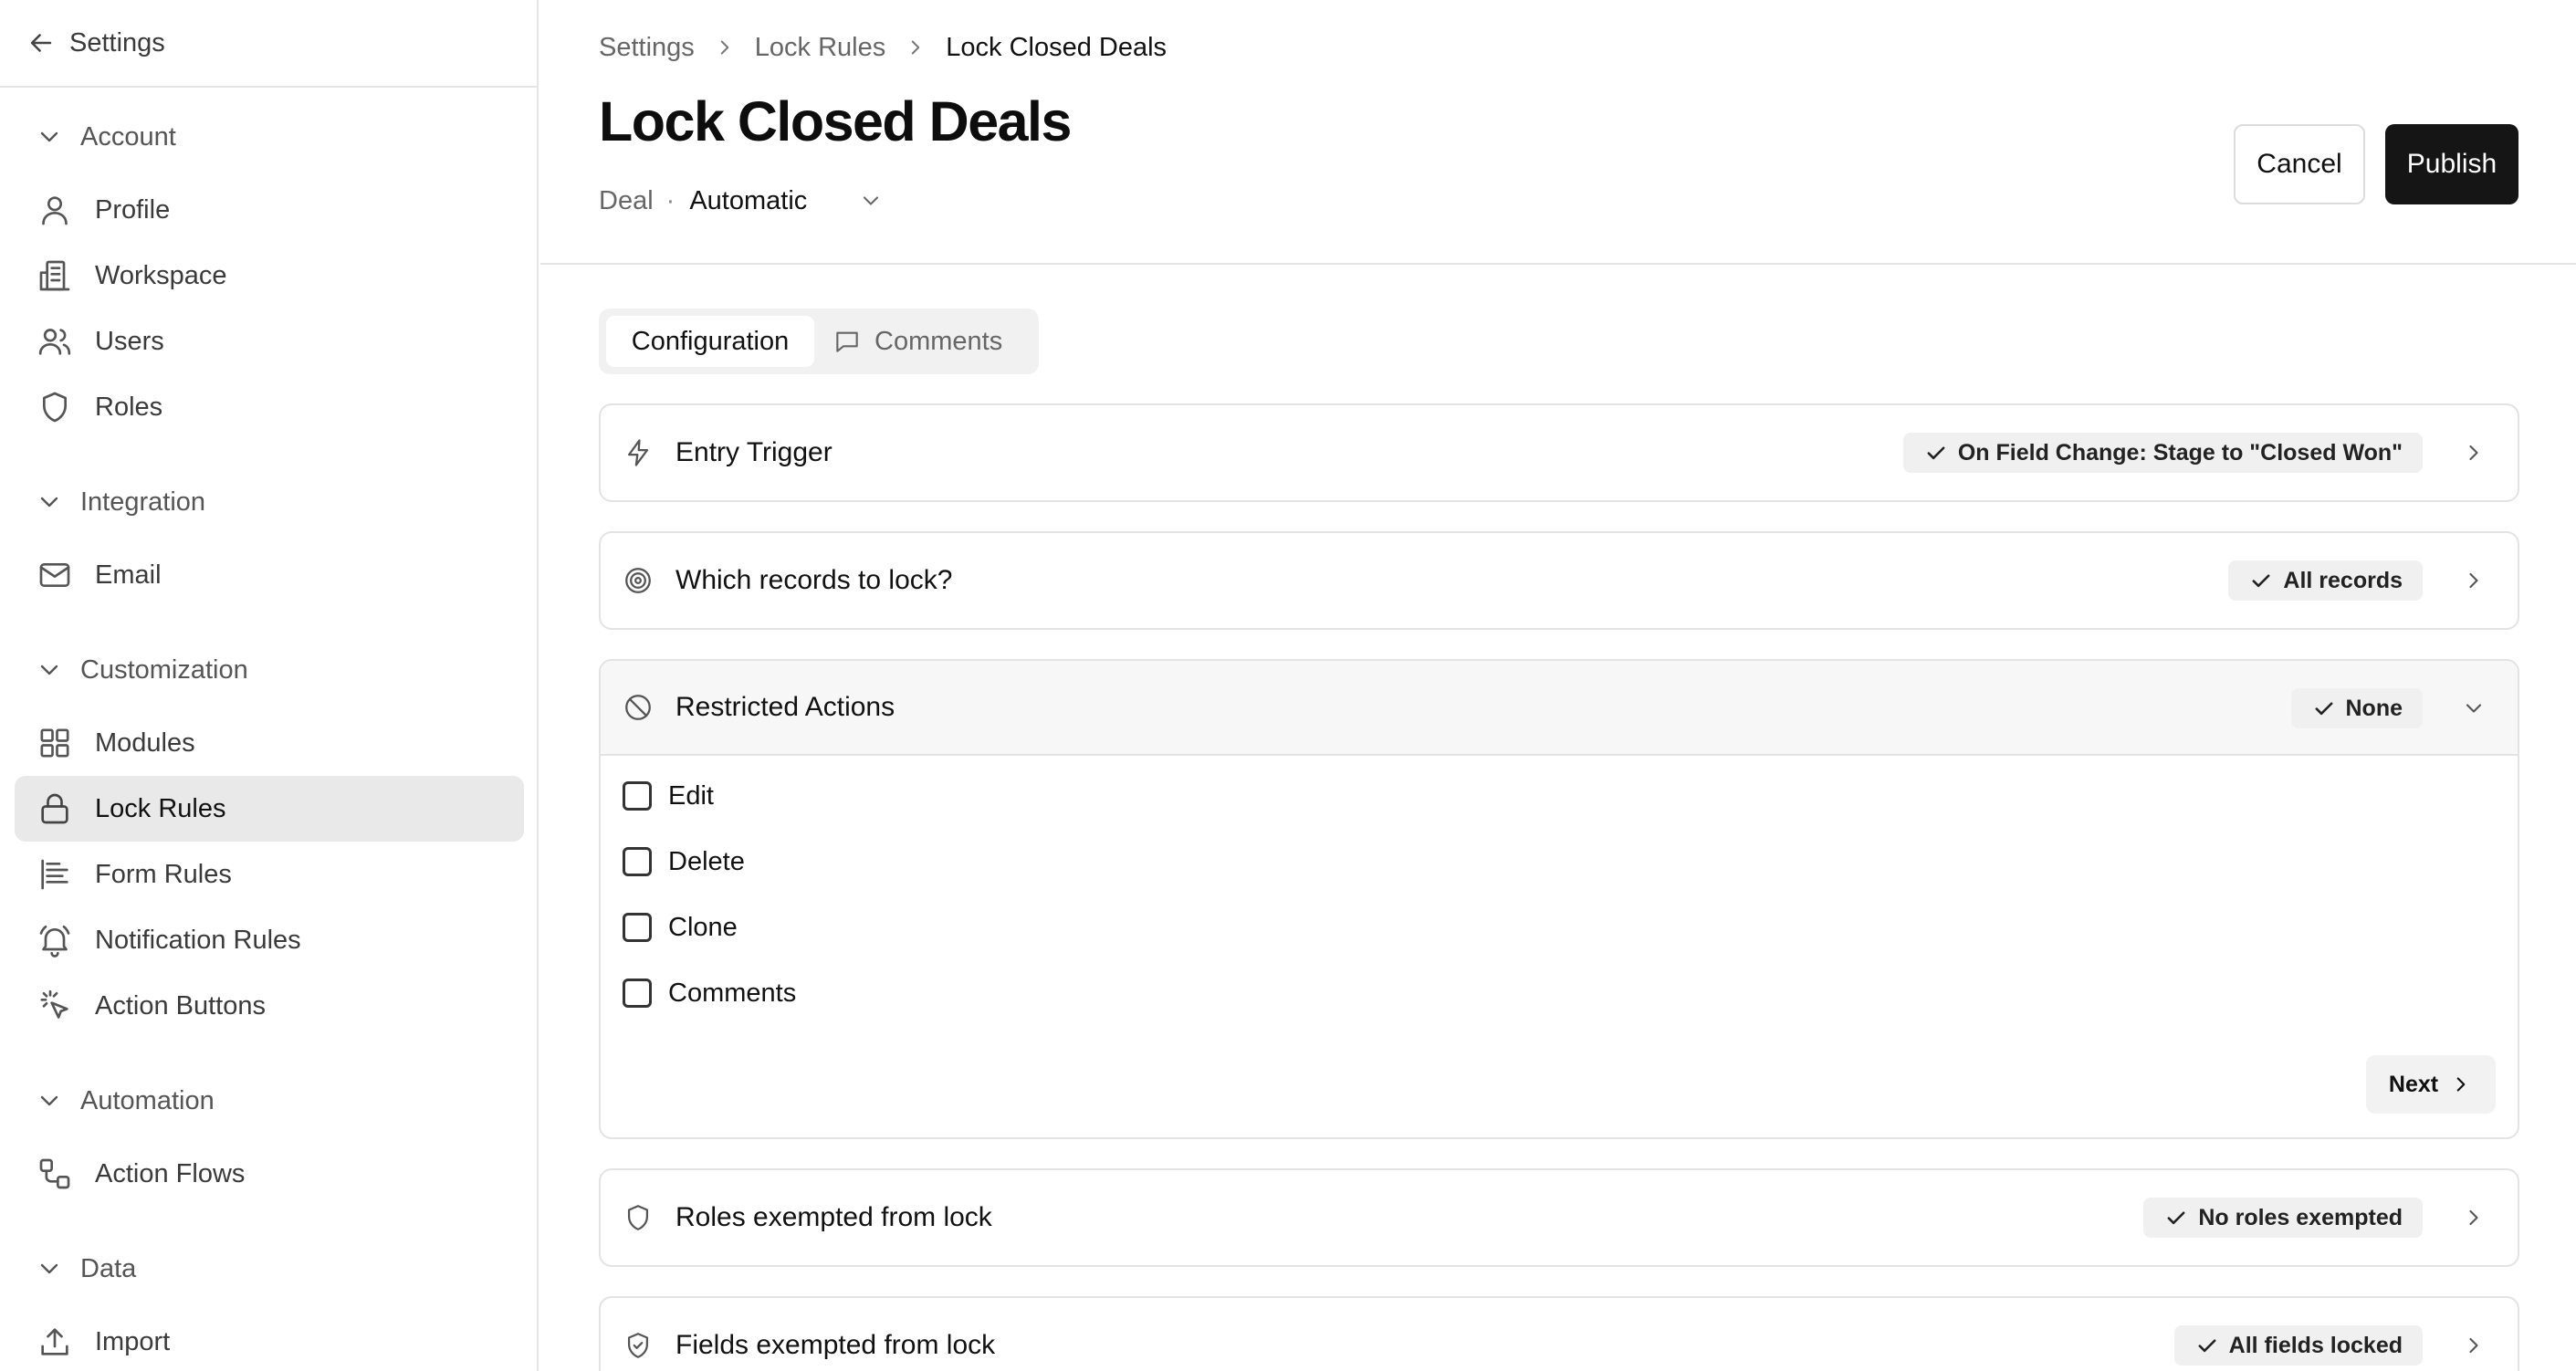 The height and width of the screenshot is (1371, 2576). I want to click on option-delete: Delete, so click(684, 861).